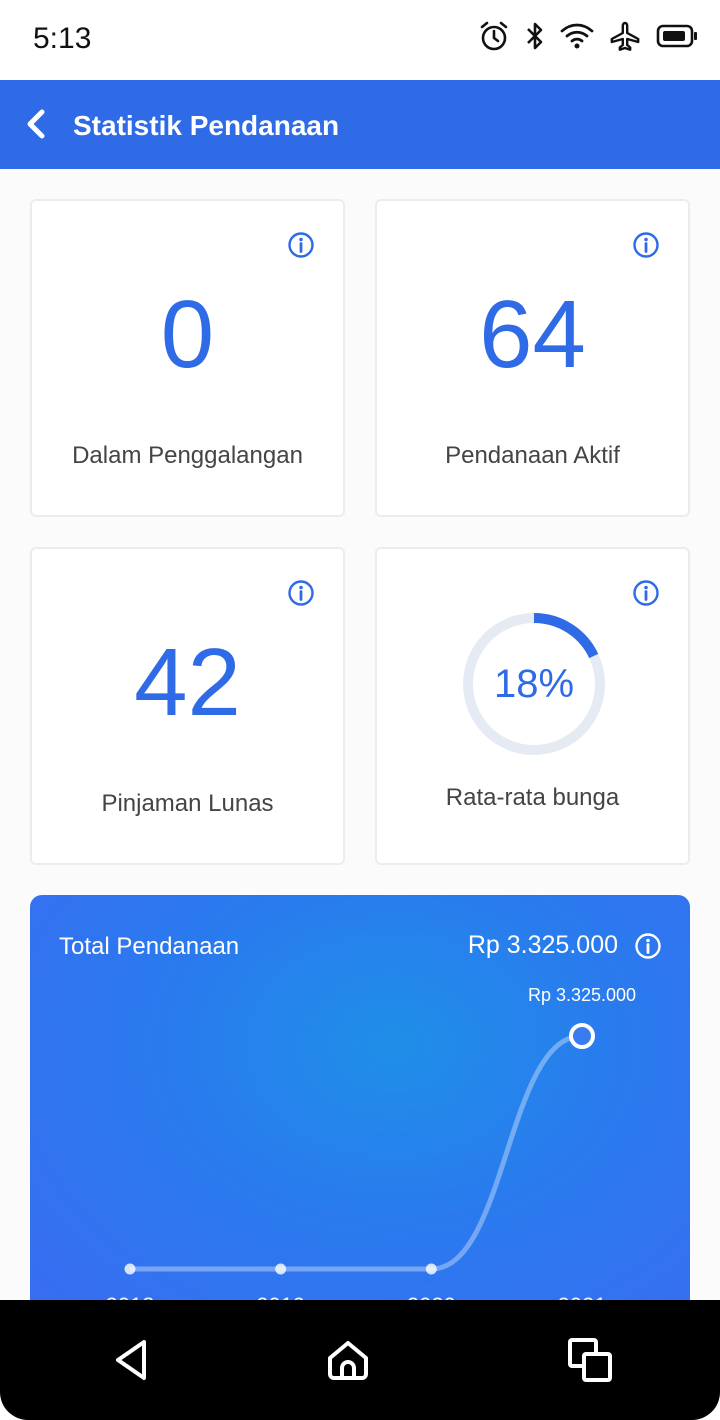 The height and width of the screenshot is (1420, 720). Describe the element at coordinates (62, 38) in the screenshot. I see `status-time: 5:13` at that location.